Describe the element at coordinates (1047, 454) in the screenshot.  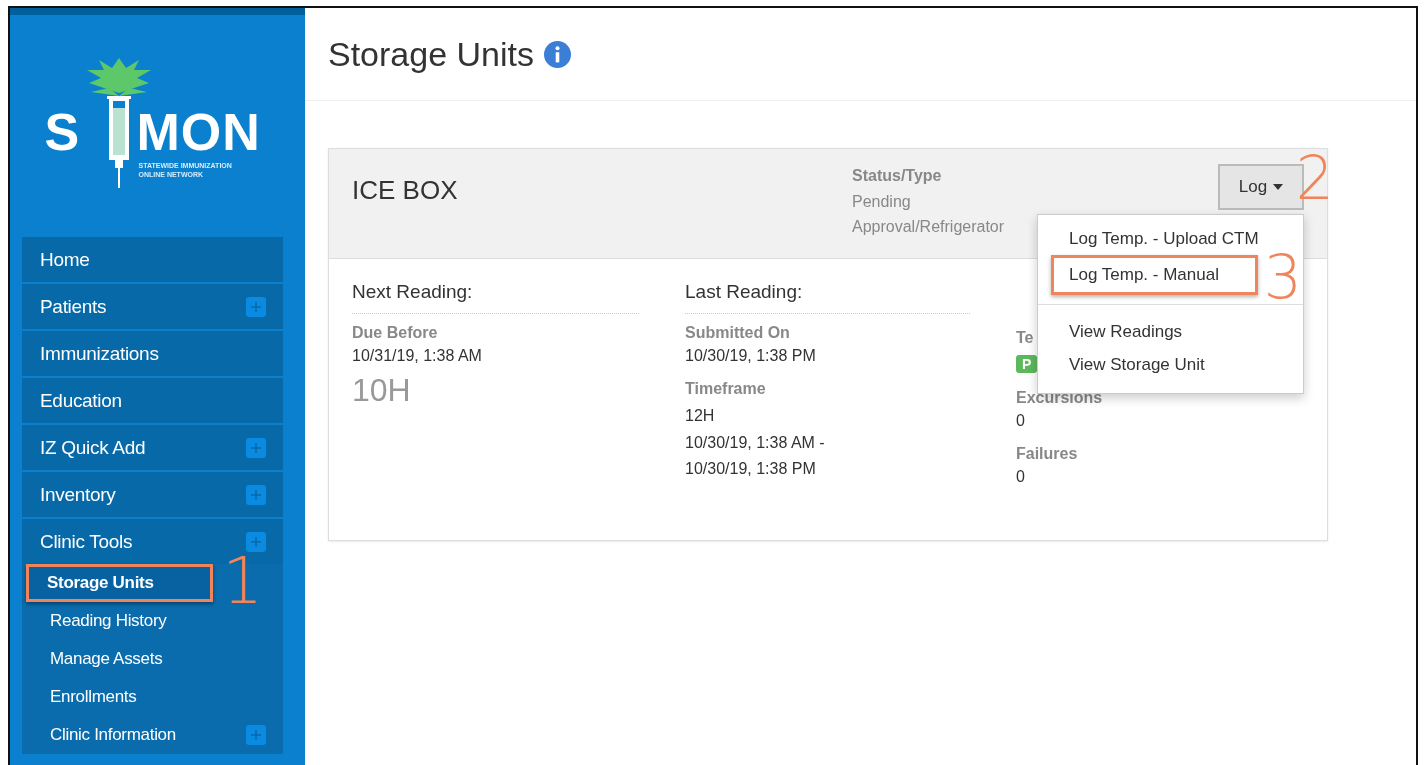
I see `field-label: Failures` at that location.